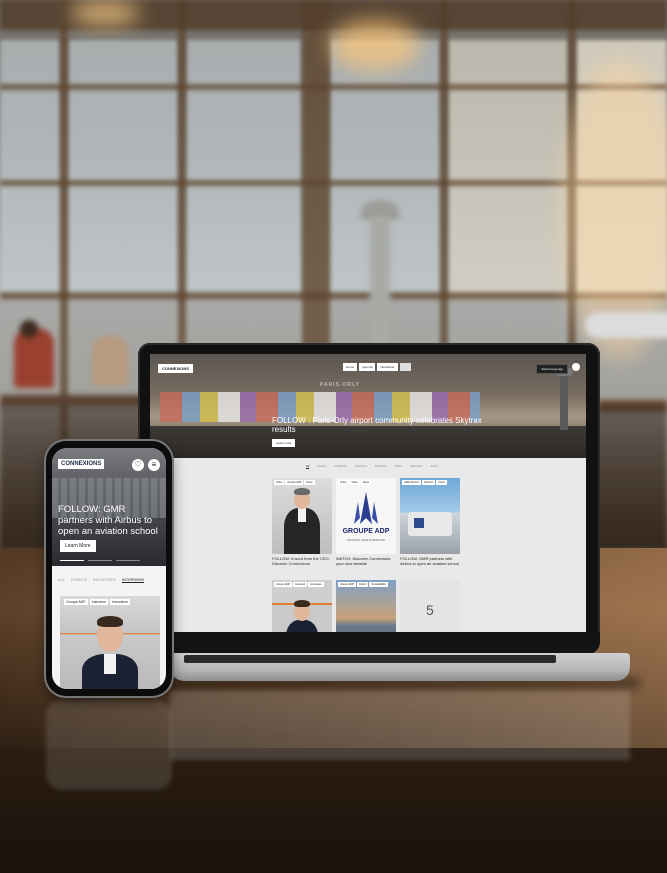 The width and height of the screenshot is (667, 873). What do you see at coordinates (387, 367) in the screenshot?
I see `nav-newsletter: Newsletter` at bounding box center [387, 367].